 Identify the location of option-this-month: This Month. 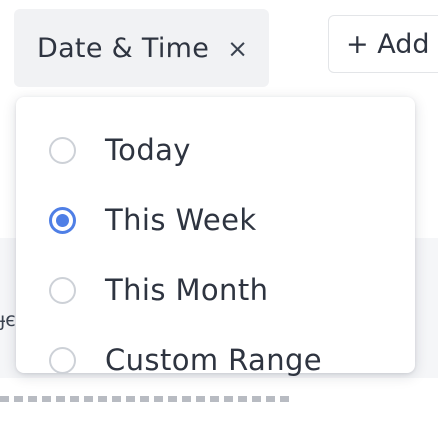
(215, 290).